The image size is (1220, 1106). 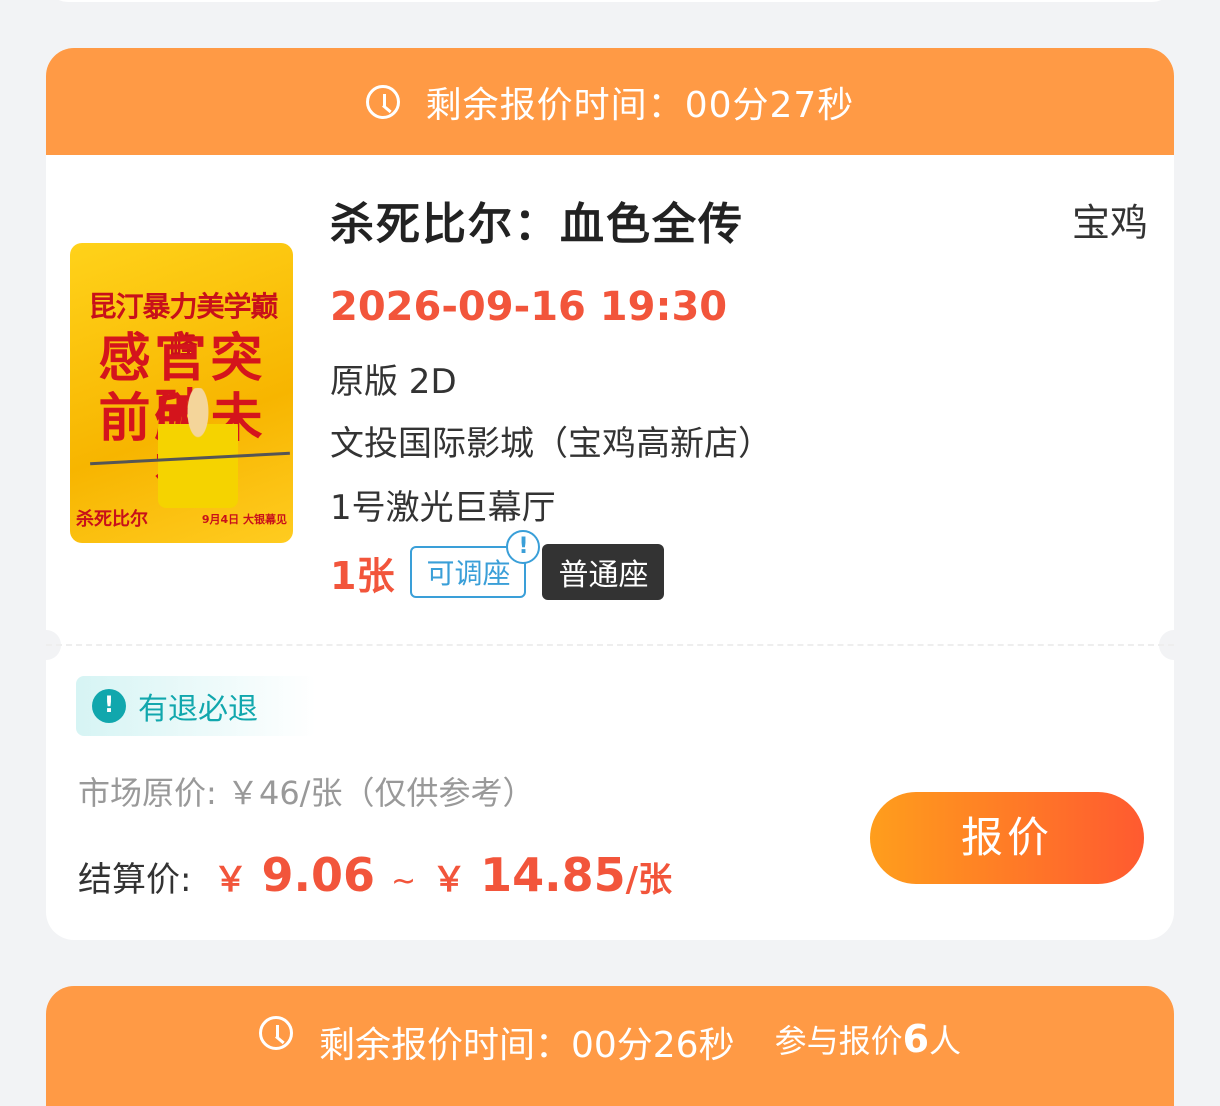 I want to click on next-order-card: 剩余报价时间： 00分26秒 参与报价6人, so click(x=610, y=1046).